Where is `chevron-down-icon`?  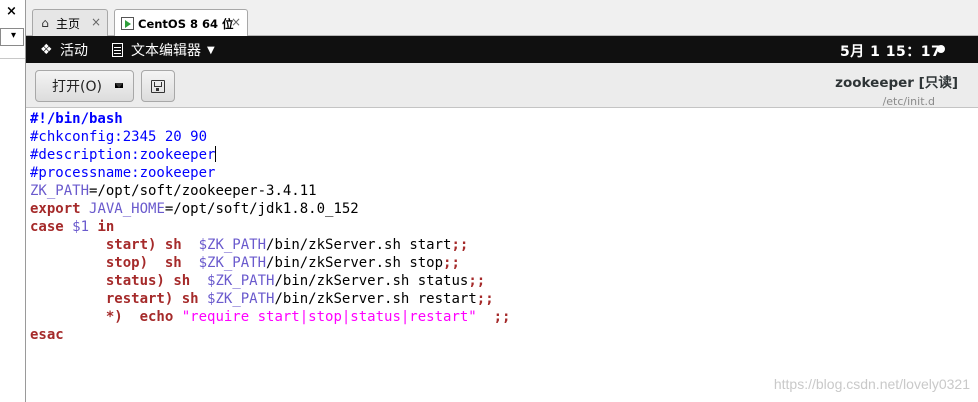
chevron-down-icon is located at coordinates (119, 85).